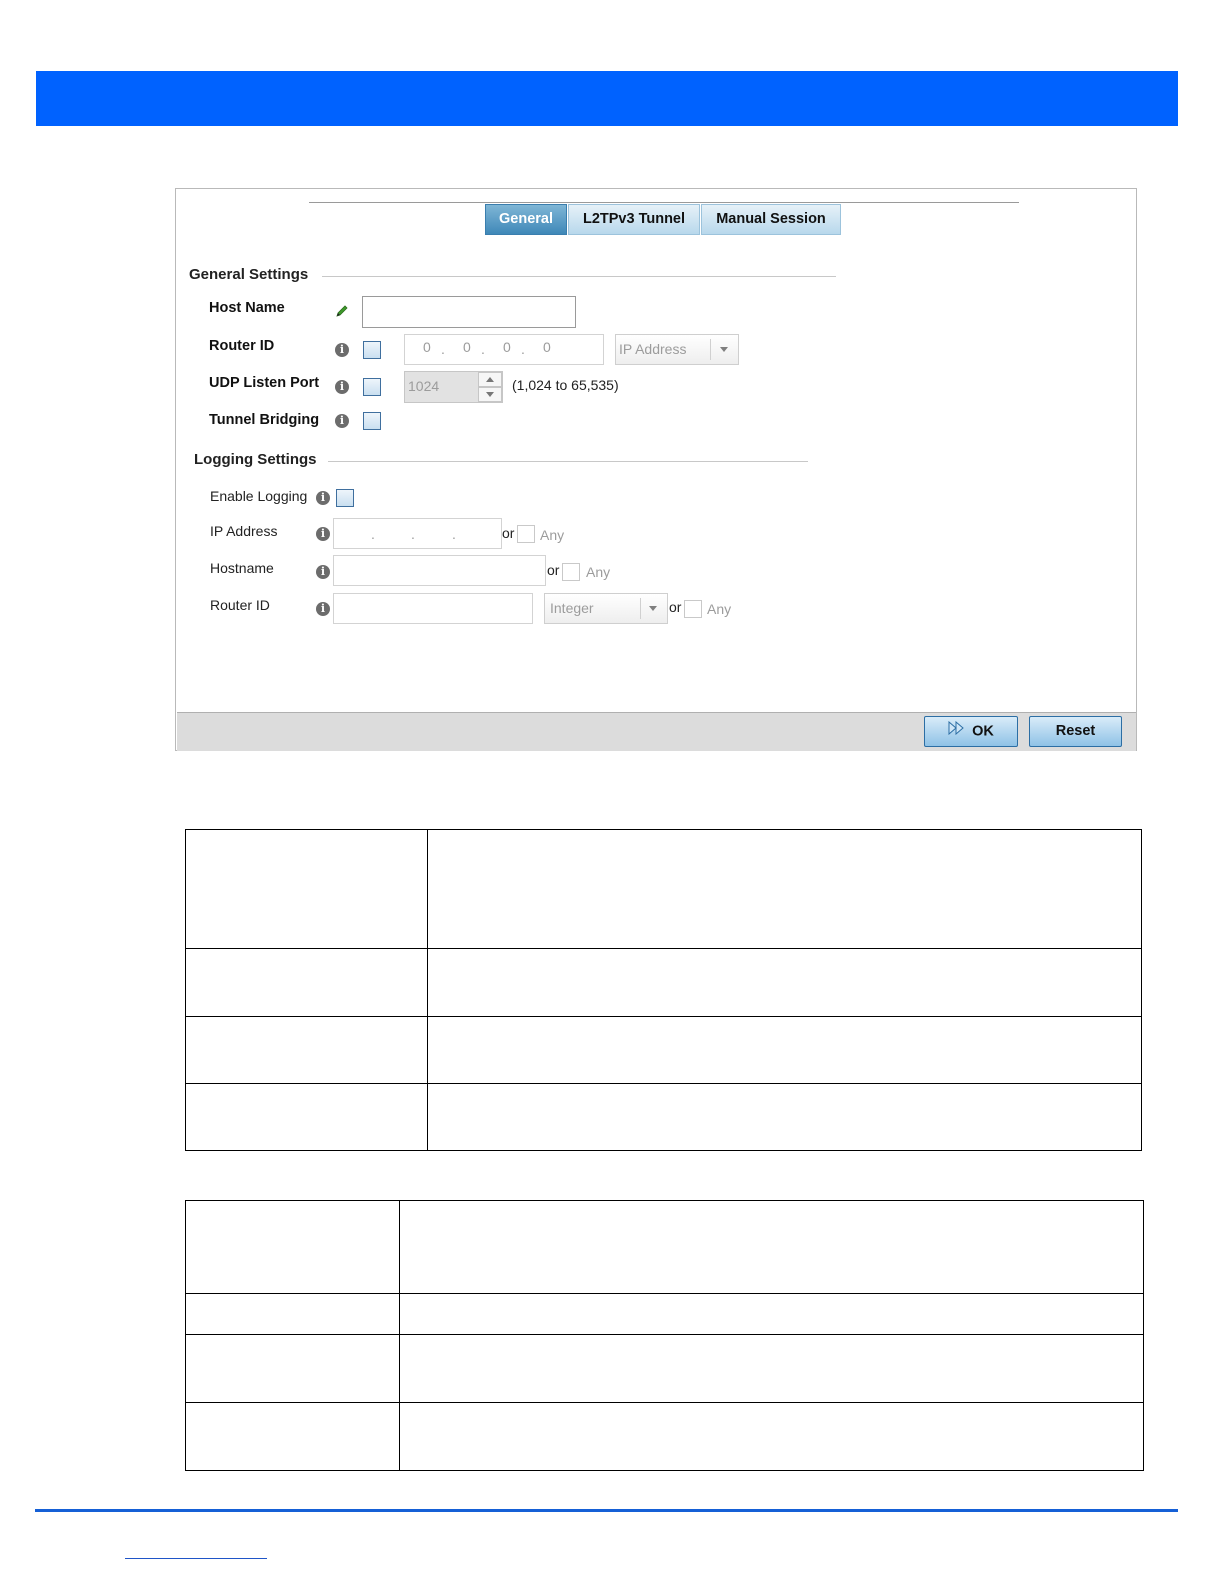 This screenshot has height=1584, width=1224. What do you see at coordinates (372, 421) in the screenshot?
I see `tunnel-bridging-checkbox` at bounding box center [372, 421].